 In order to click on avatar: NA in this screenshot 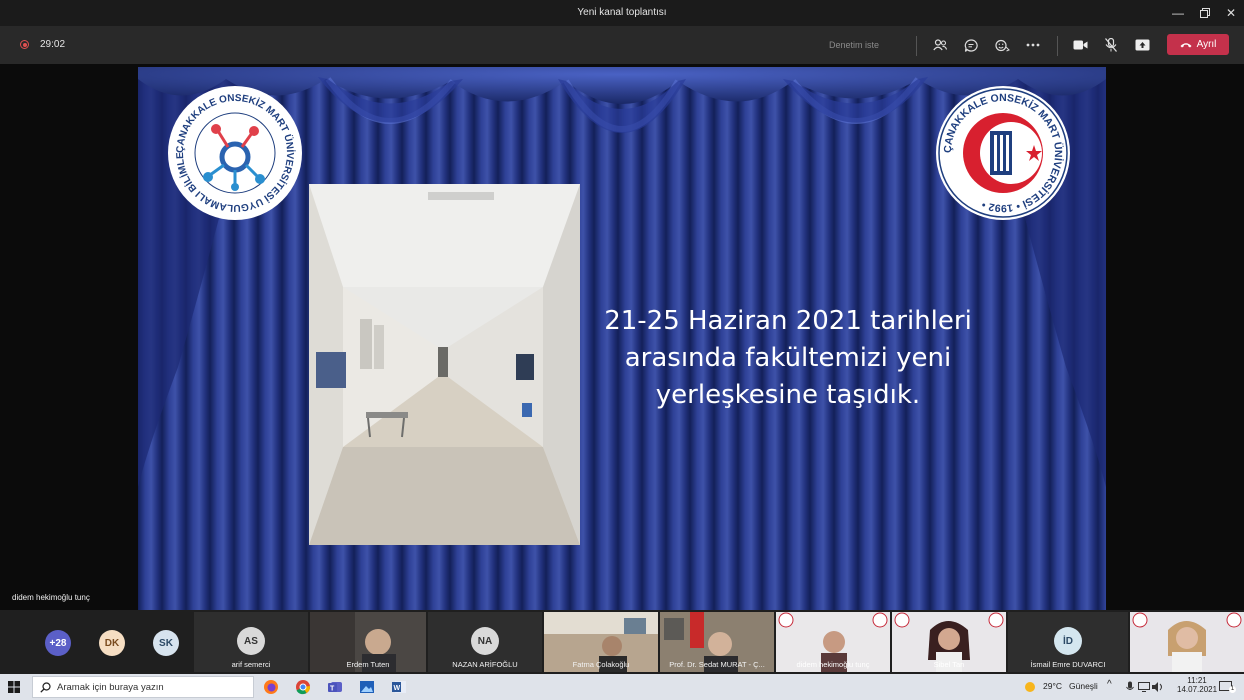, I will do `click(485, 641)`.